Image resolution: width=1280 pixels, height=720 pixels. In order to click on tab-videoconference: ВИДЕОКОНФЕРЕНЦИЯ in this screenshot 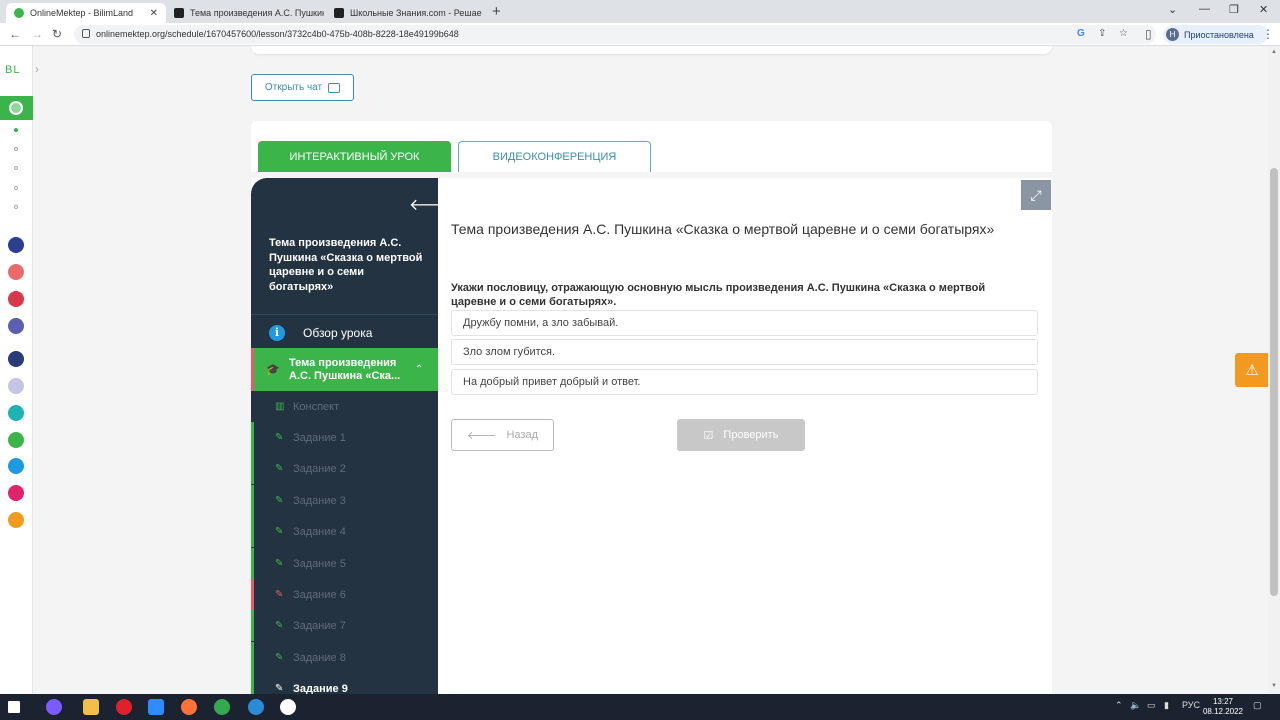, I will do `click(554, 156)`.